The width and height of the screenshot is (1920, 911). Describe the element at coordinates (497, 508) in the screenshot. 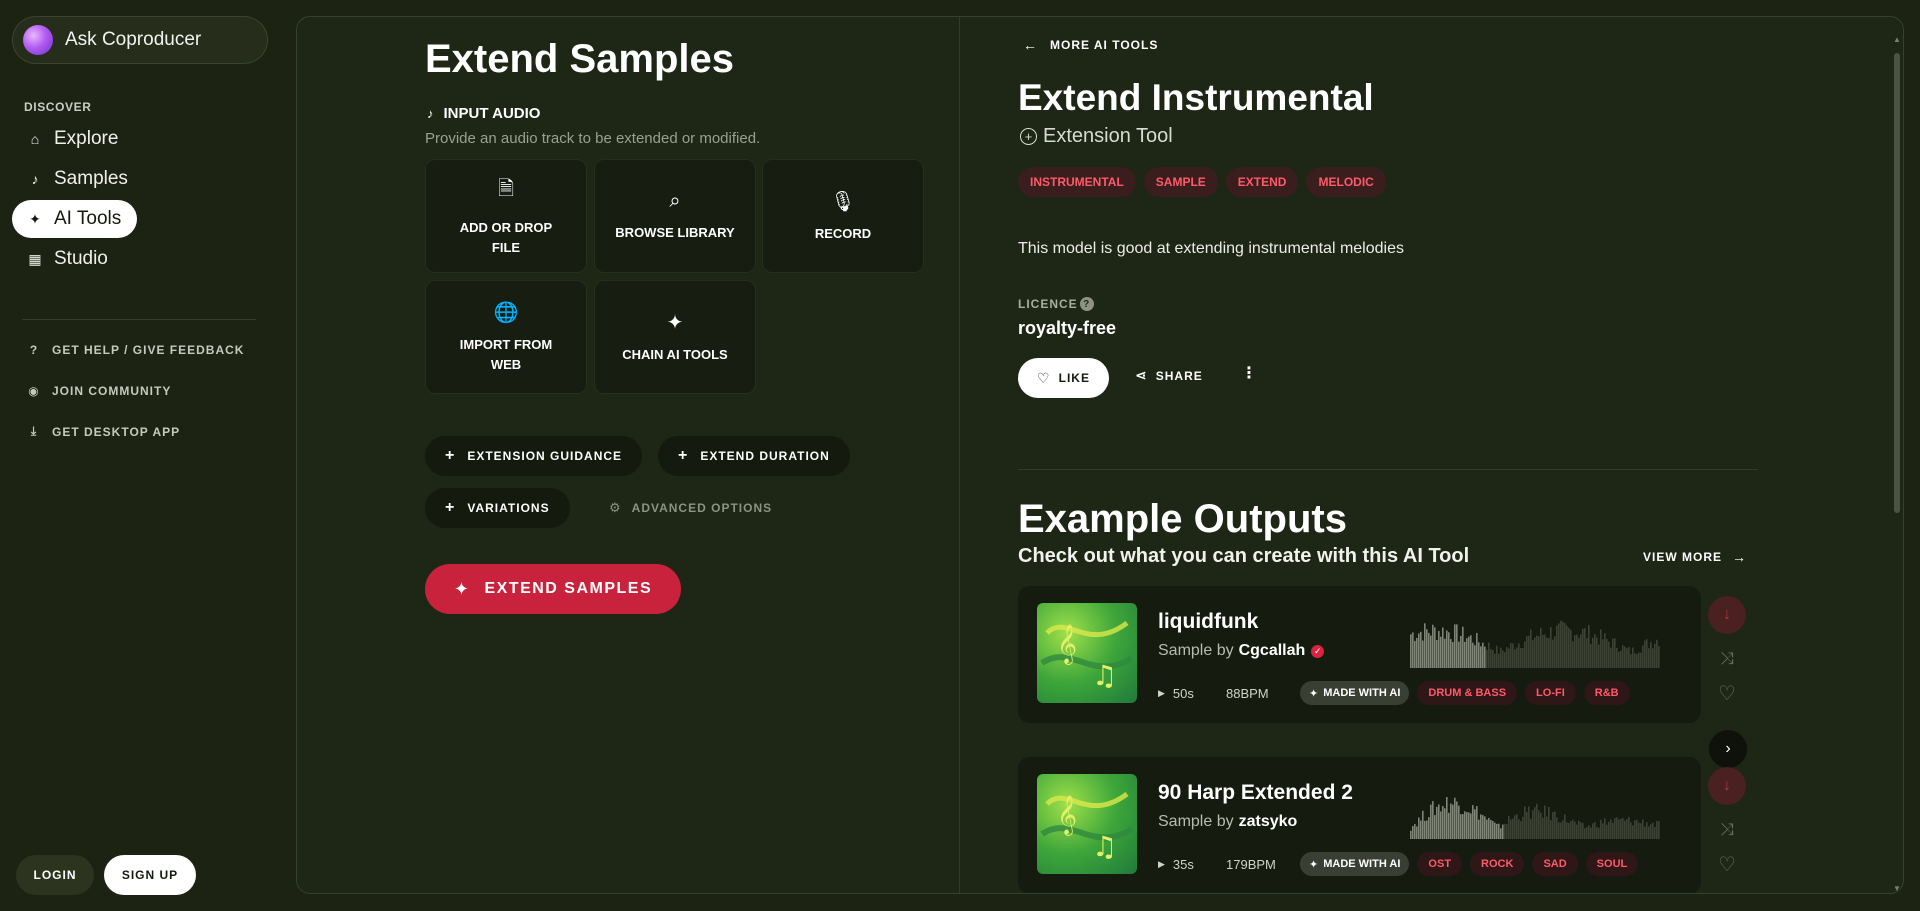

I see `variations-button: + VARIATIONS` at that location.